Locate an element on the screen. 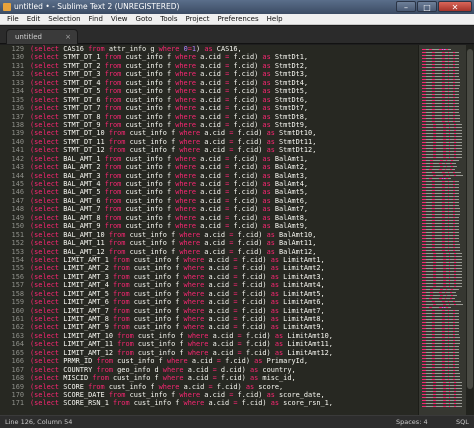 Image resolution: width=474 pixels, height=428 pixels. menu-edit: Edit is located at coordinates (34, 19).